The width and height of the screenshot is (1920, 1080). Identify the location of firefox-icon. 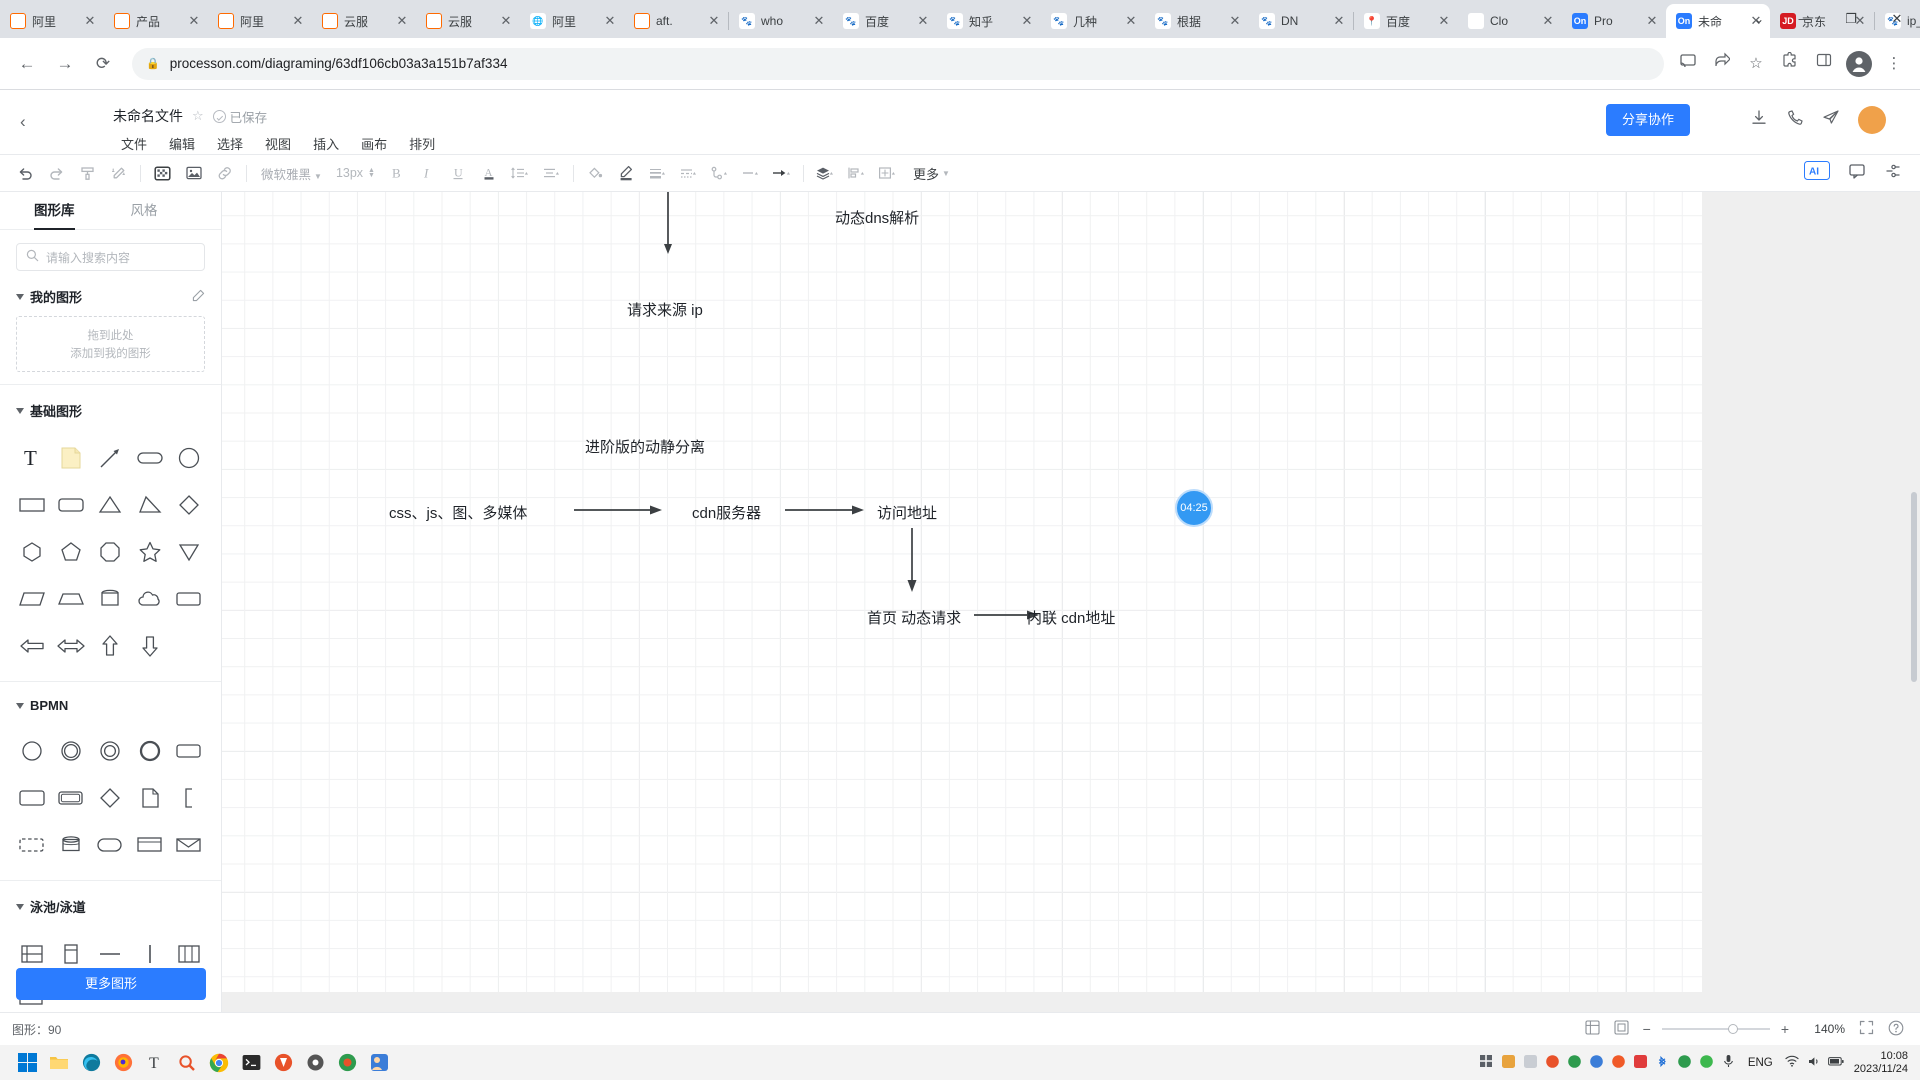
(123, 1063).